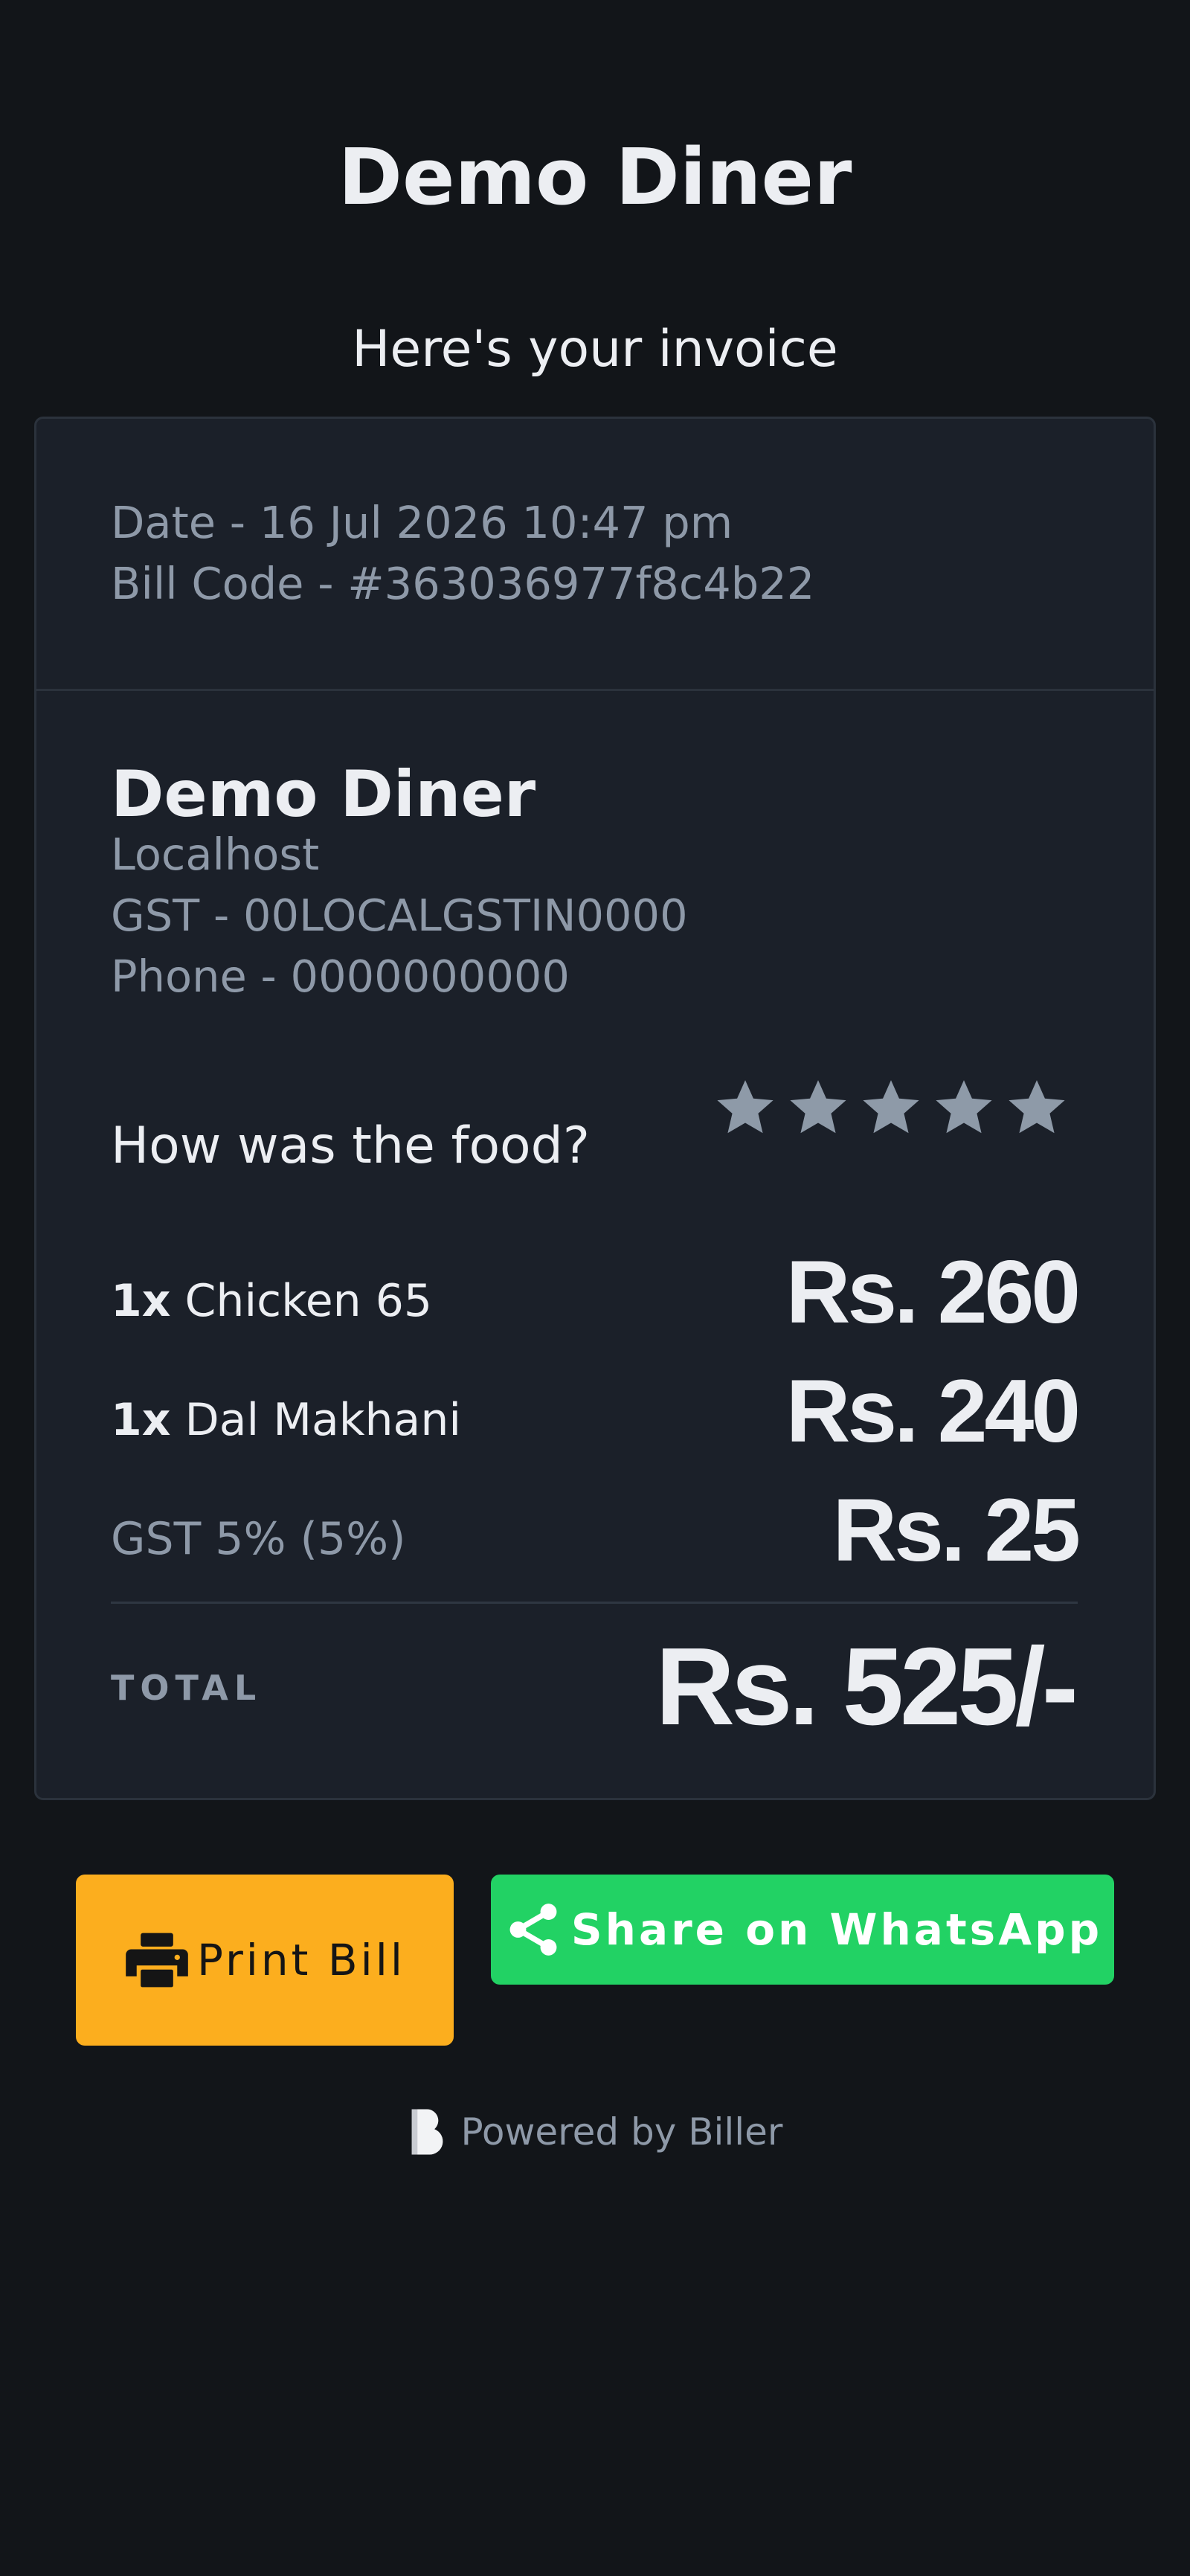 This screenshot has width=1190, height=2576. I want to click on item-name: 1x Chicken 65, so click(271, 1301).